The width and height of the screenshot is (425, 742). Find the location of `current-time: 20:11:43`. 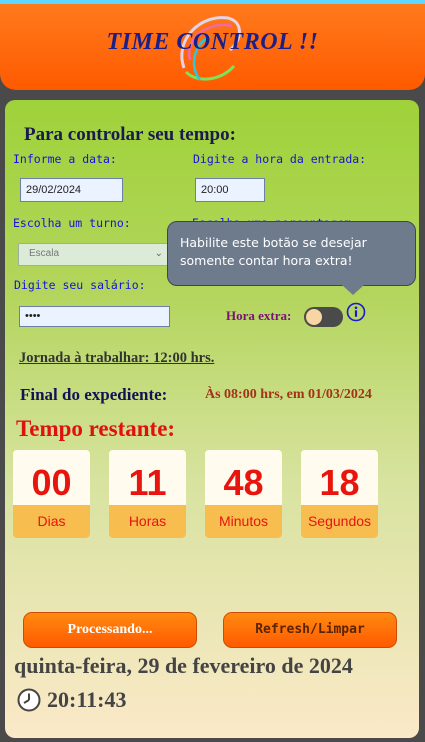

current-time: 20:11:43 is located at coordinates (87, 699).